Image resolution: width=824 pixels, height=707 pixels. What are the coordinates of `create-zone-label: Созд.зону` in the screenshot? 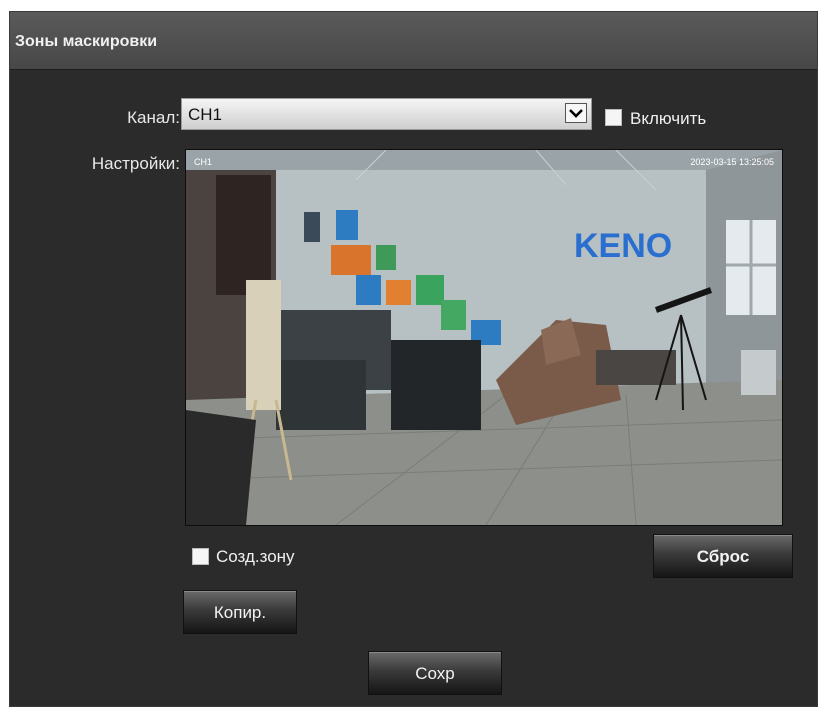 It's located at (255, 556).